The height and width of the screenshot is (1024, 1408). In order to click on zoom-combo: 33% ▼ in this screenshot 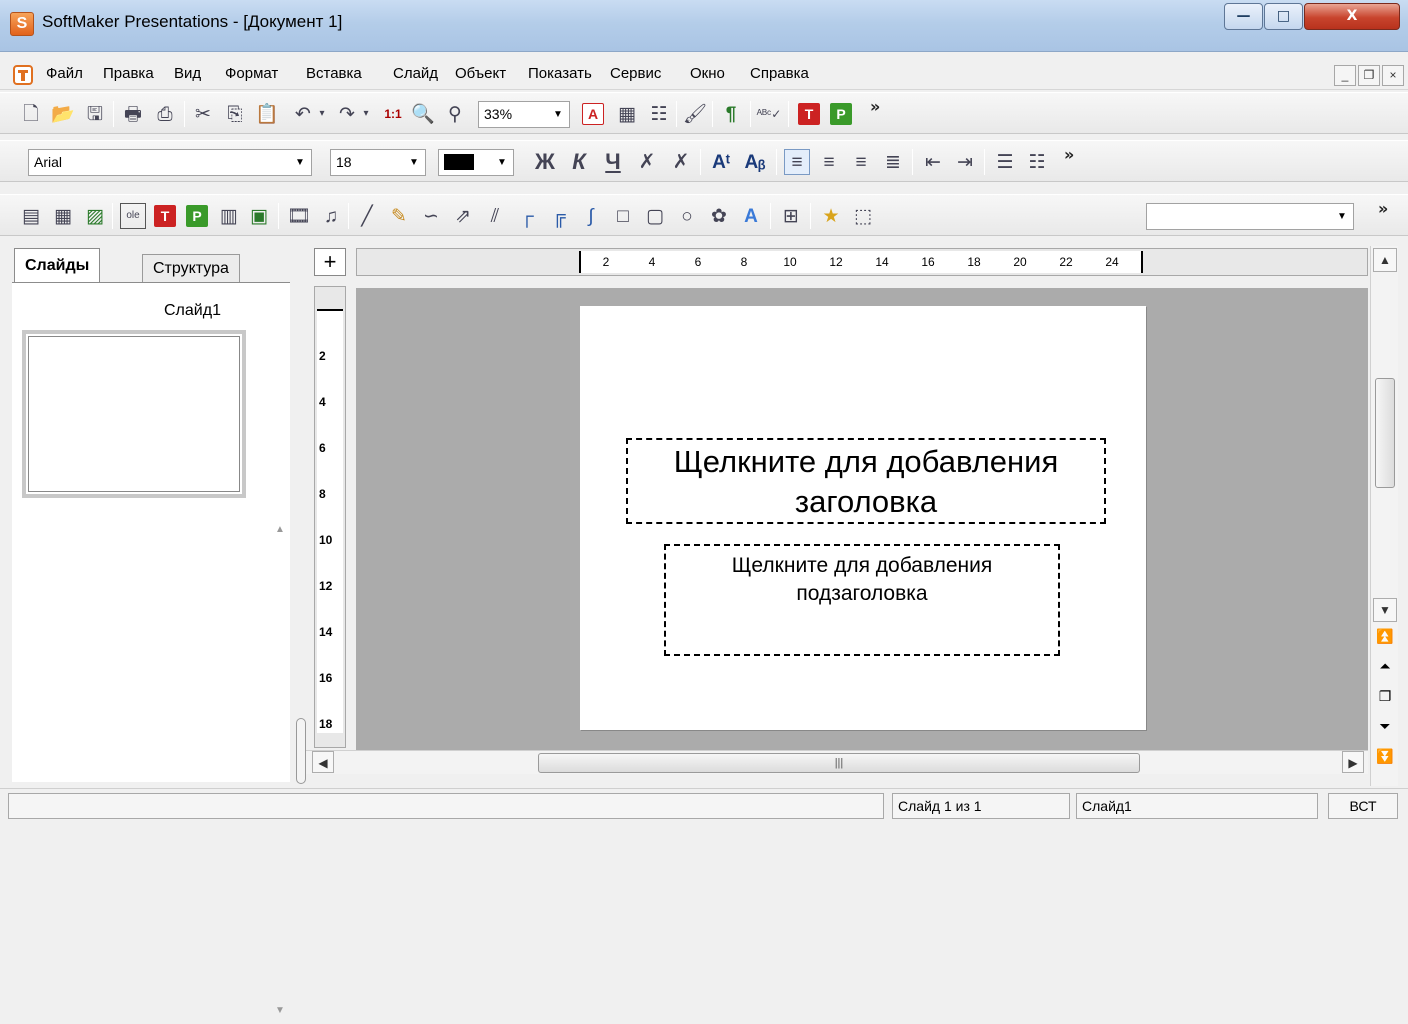, I will do `click(524, 114)`.